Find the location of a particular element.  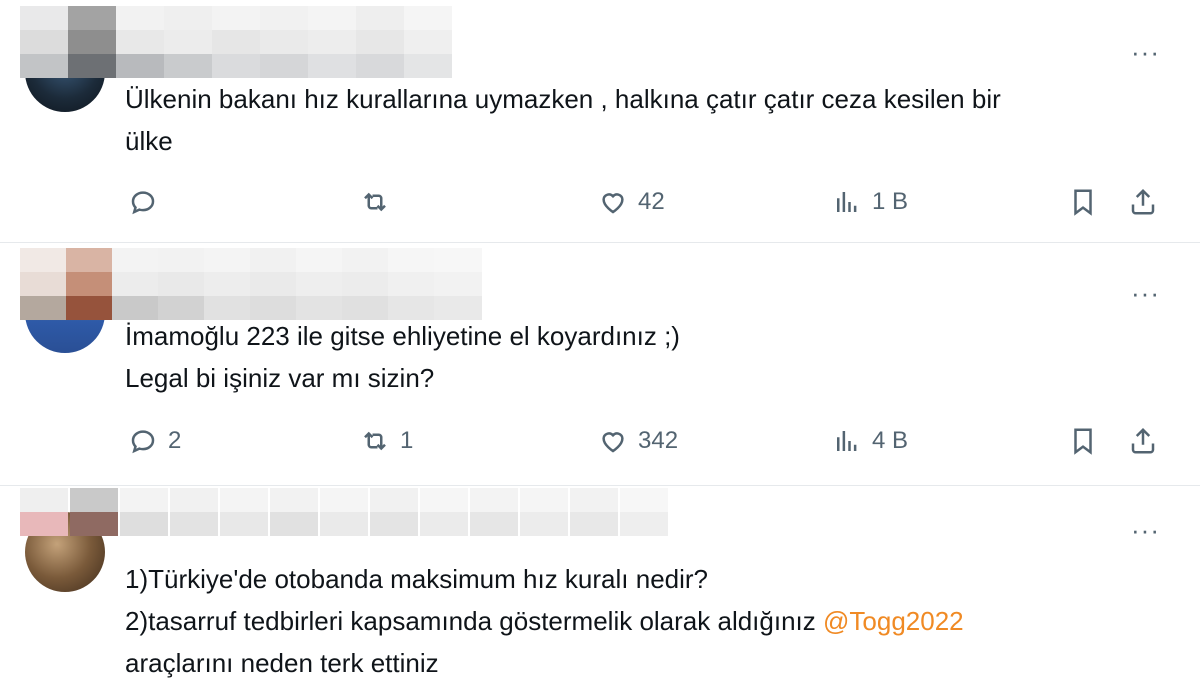

tweet-text-line: araçlarını neden terk ettiniz is located at coordinates (282, 663).